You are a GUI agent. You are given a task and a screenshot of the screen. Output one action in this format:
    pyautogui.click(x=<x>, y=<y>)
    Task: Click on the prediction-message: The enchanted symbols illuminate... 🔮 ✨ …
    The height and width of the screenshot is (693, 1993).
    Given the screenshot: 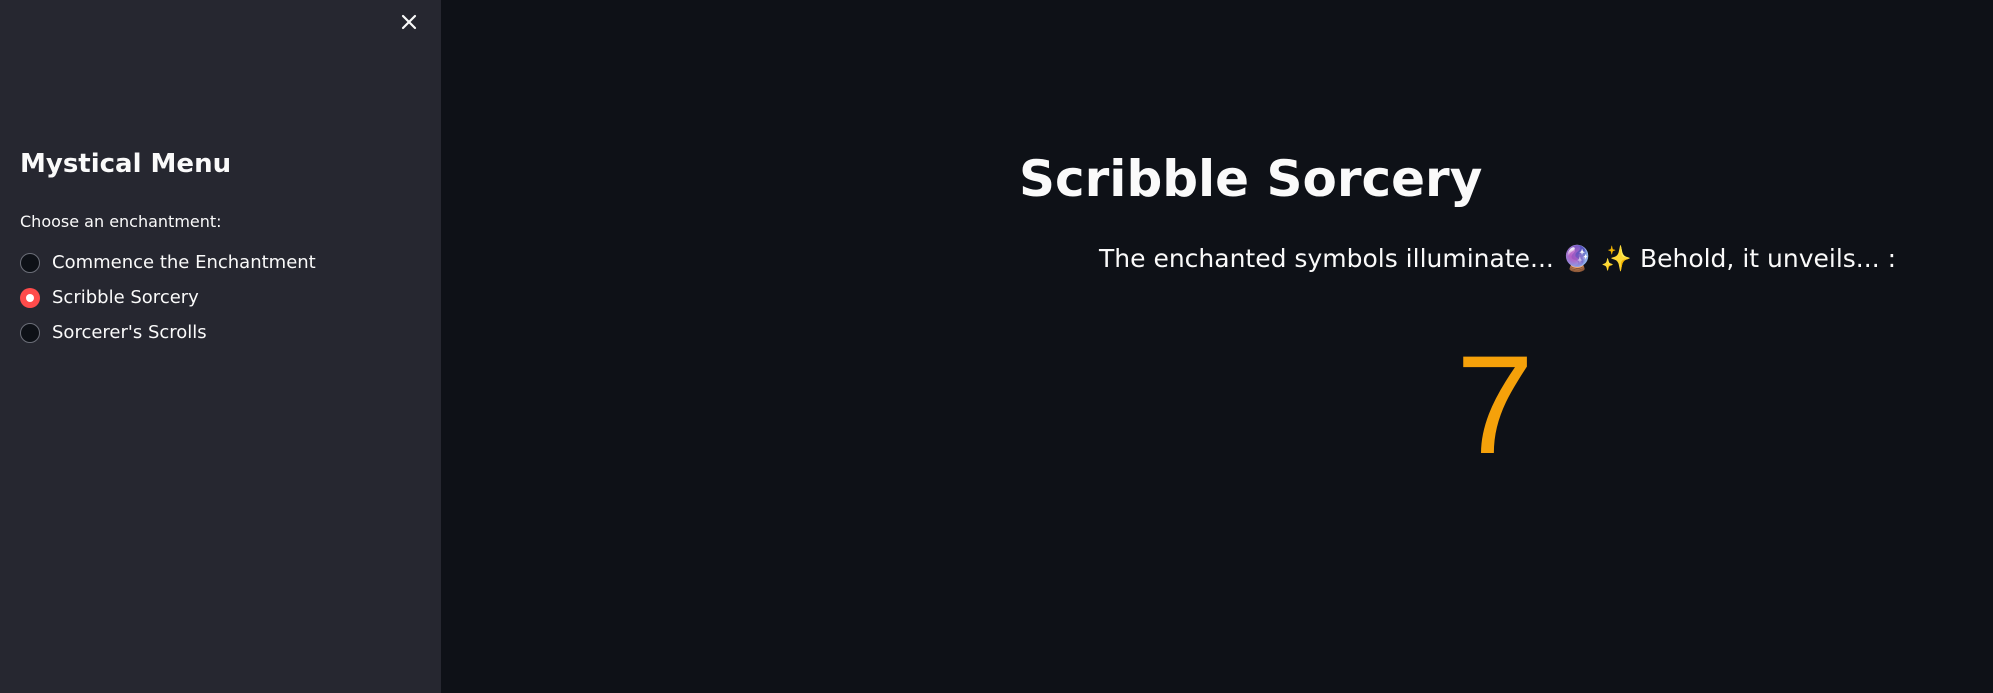 What is the action you would take?
    pyautogui.click(x=1498, y=258)
    